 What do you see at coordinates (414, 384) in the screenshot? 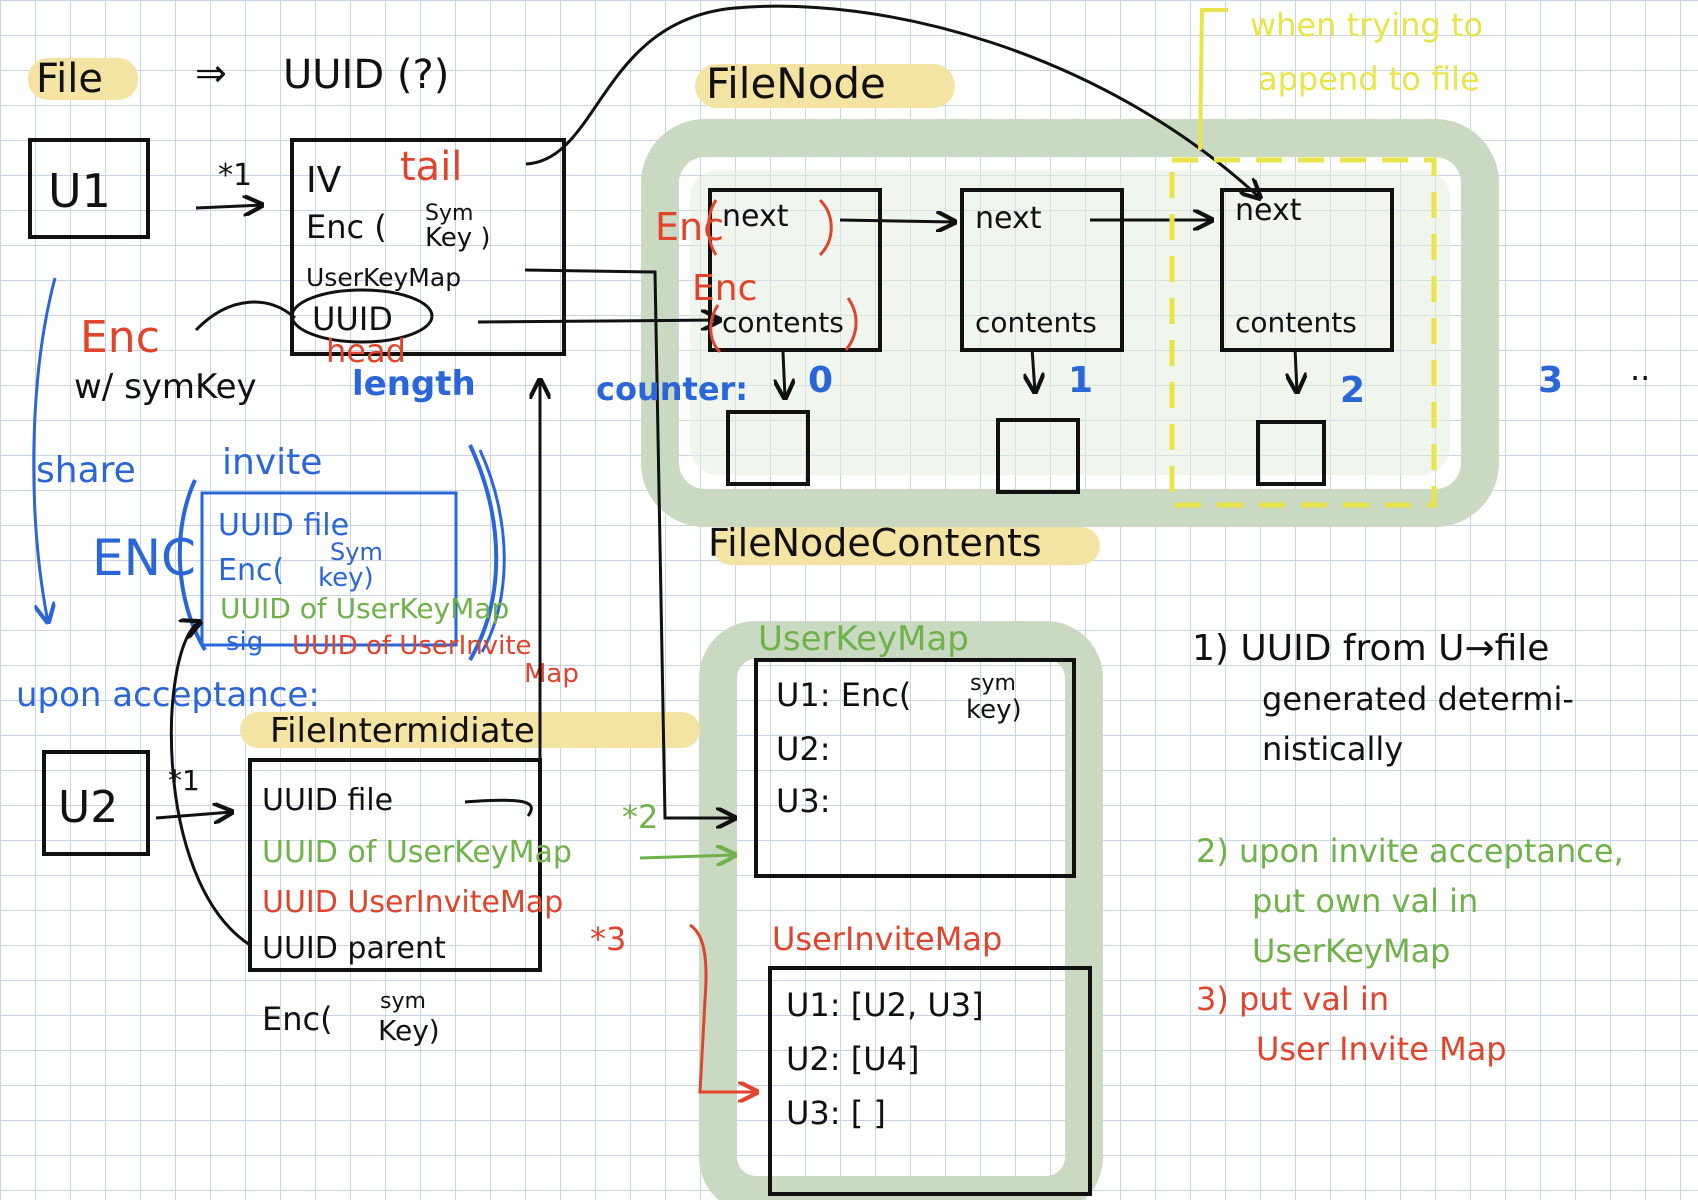
I see `file-length: length` at bounding box center [414, 384].